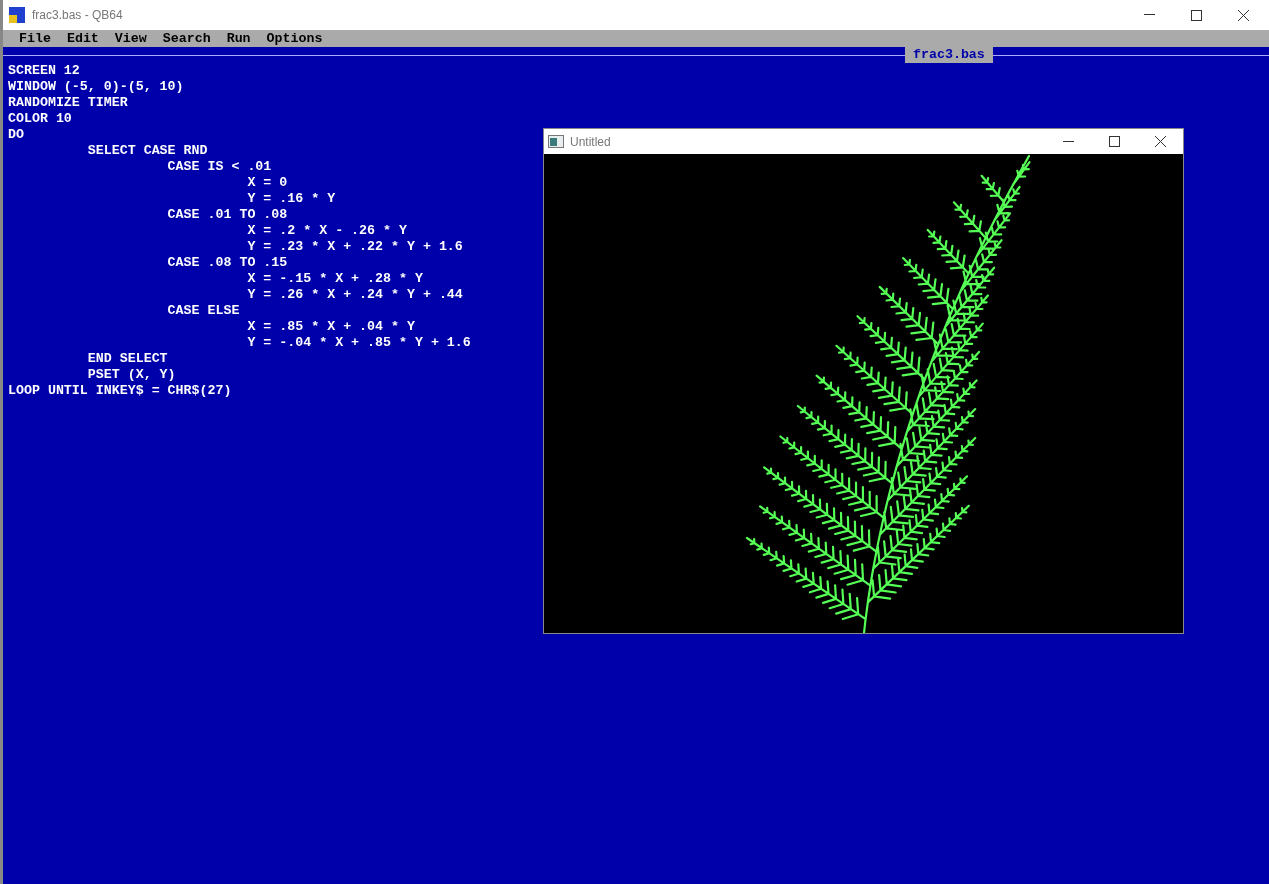 Image resolution: width=1269 pixels, height=884 pixels. Describe the element at coordinates (68, 102) in the screenshot. I see `code-line: RANDOMIZE TIMER` at that location.